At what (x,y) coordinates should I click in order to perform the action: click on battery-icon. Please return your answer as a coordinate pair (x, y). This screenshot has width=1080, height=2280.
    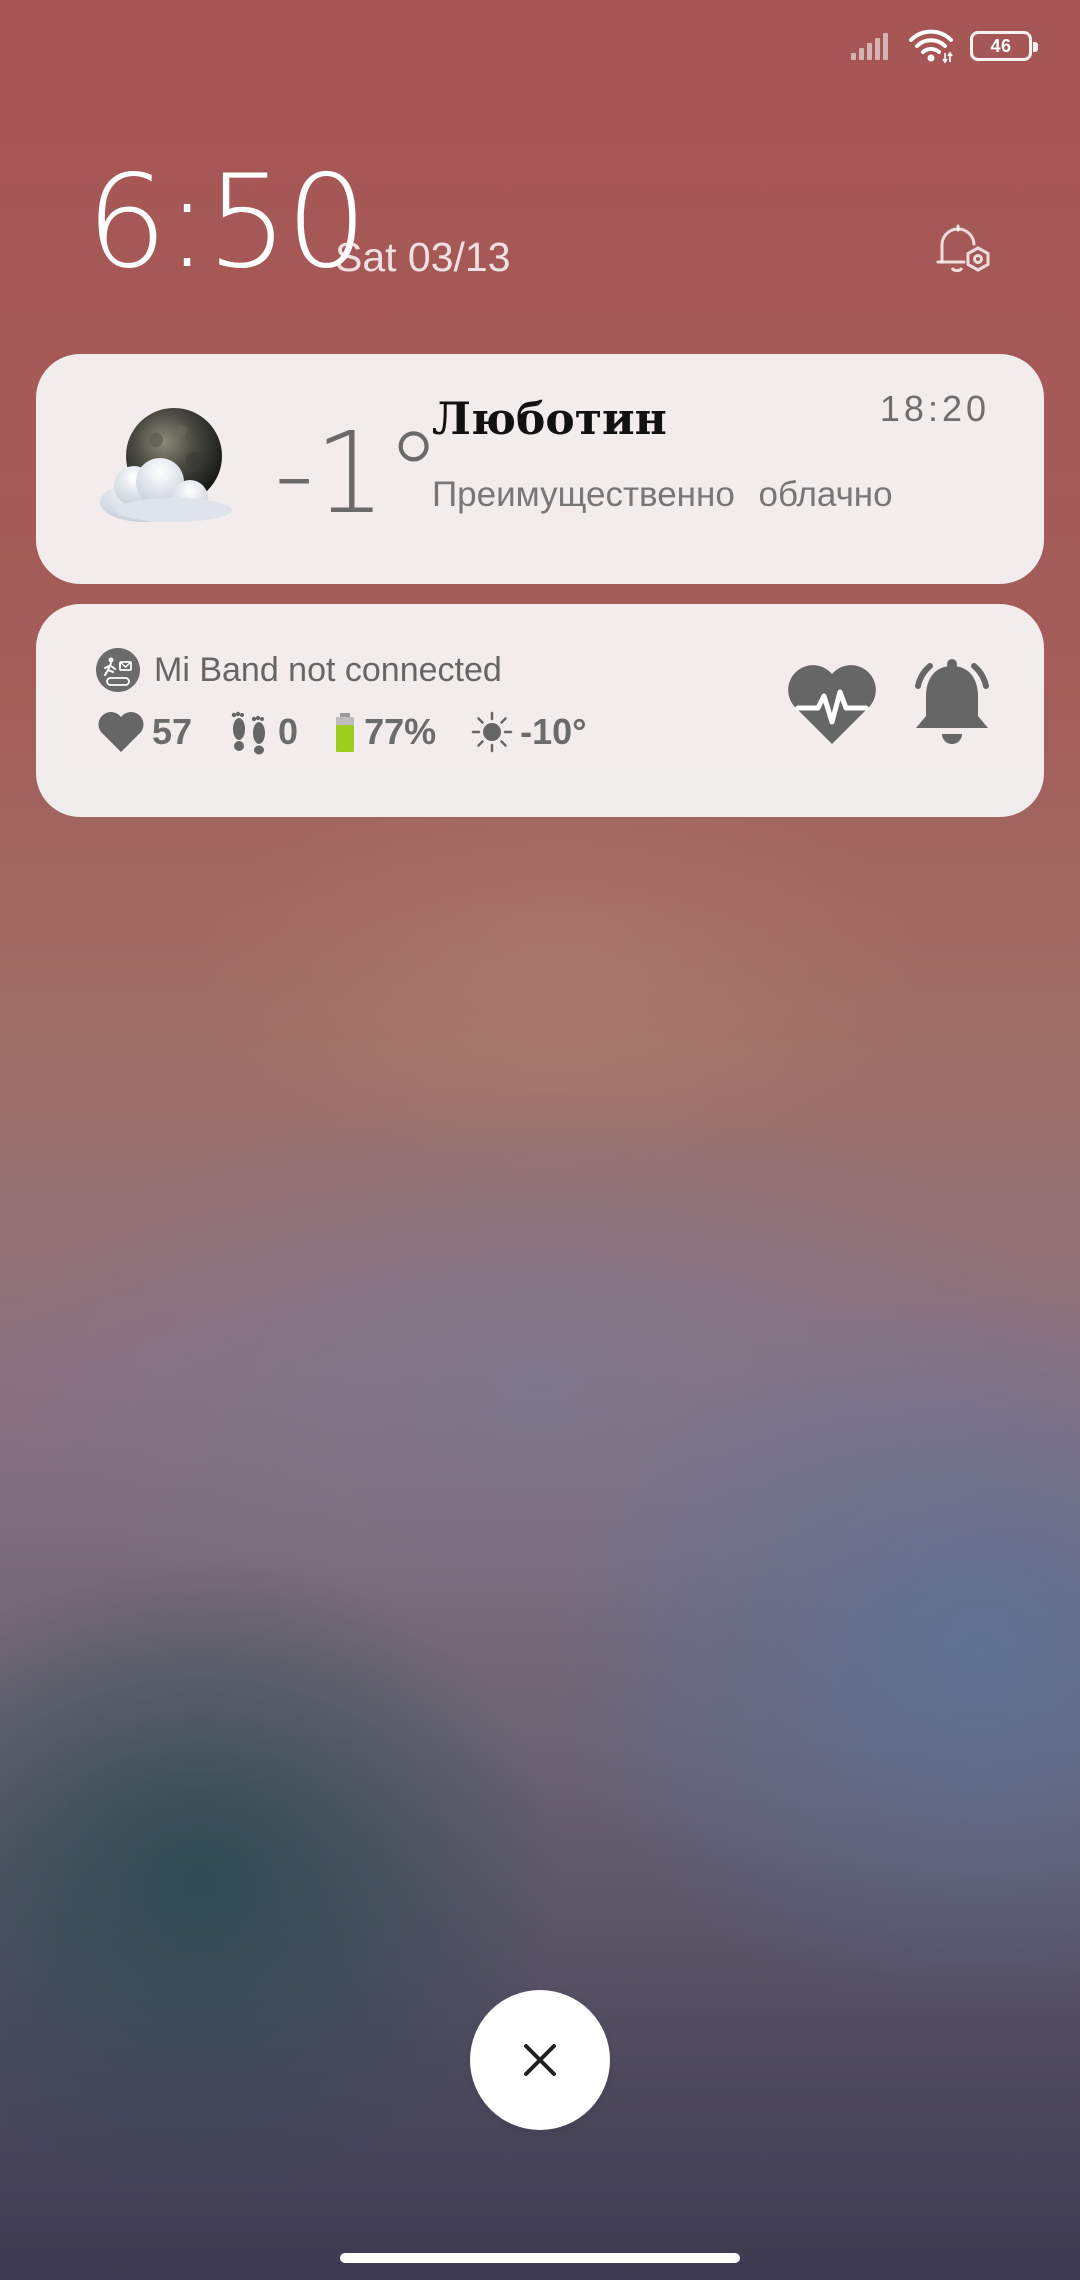
    Looking at the image, I should click on (345, 732).